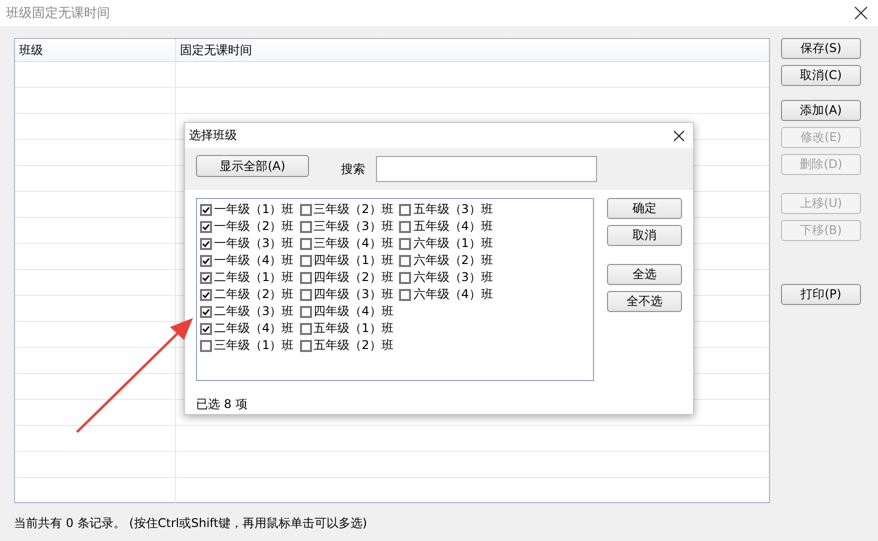 The image size is (878, 541). Describe the element at coordinates (221, 404) in the screenshot. I see `selected-count: 已选 8 项` at that location.